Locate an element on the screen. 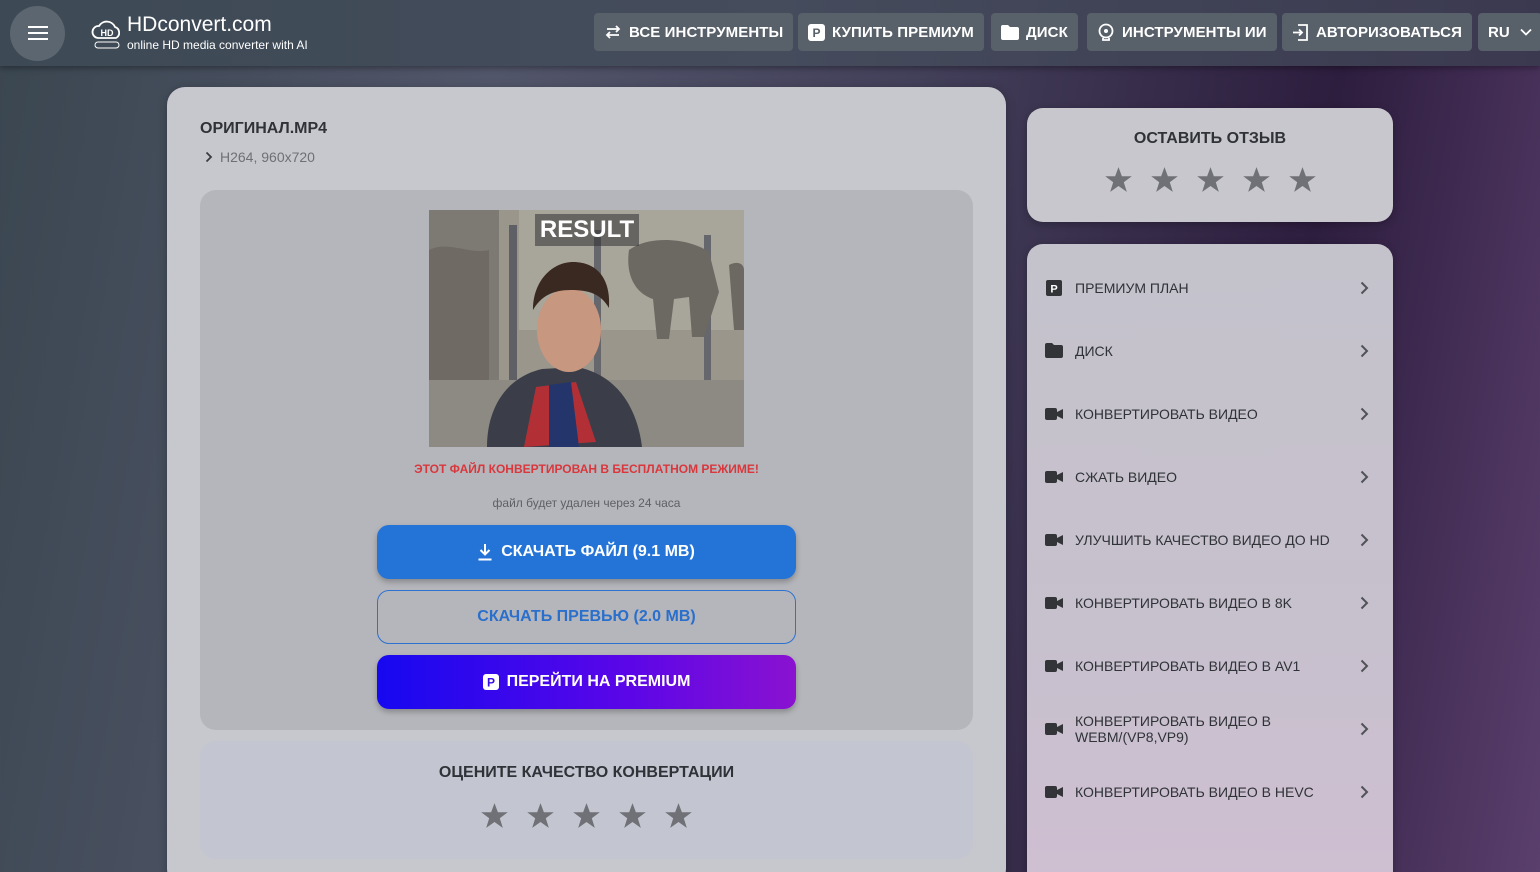 The height and width of the screenshot is (872, 1540). svg-text: HD is located at coordinates (107, 33).